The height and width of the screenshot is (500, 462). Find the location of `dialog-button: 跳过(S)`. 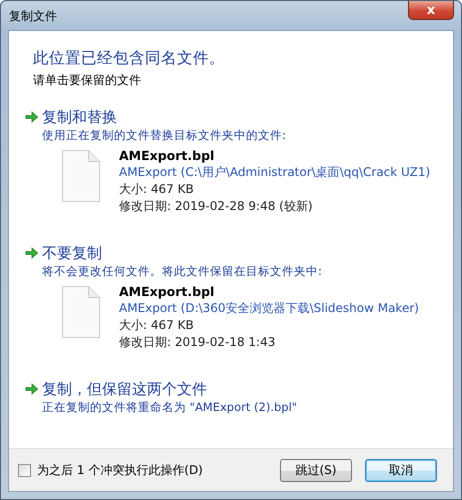

dialog-button: 跳过(S) is located at coordinates (316, 470).